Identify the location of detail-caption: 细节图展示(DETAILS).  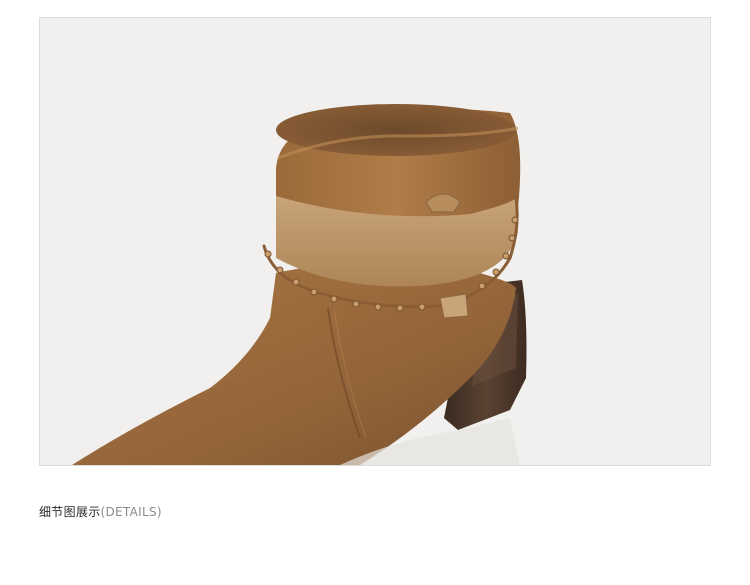
(100, 512).